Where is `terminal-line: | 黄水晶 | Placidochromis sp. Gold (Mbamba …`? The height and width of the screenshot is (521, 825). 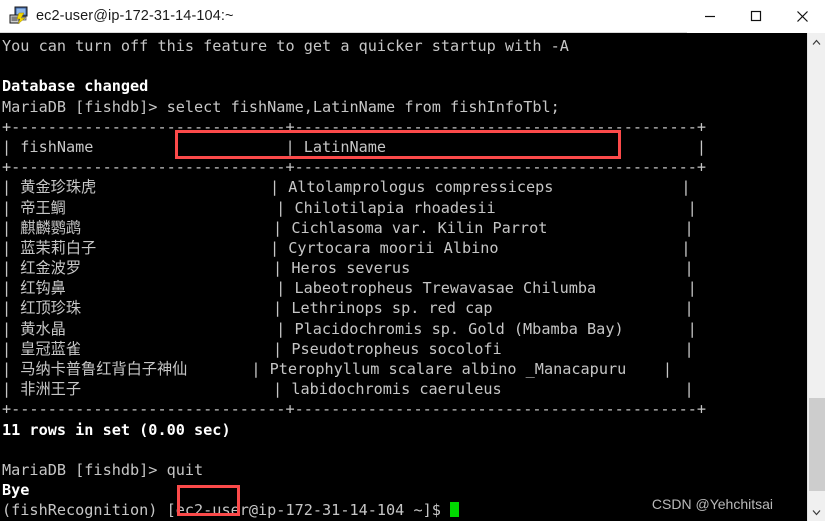
terminal-line: | 黄水晶 | Placidochromis sp. Gold (Mbamba … is located at coordinates (349, 328).